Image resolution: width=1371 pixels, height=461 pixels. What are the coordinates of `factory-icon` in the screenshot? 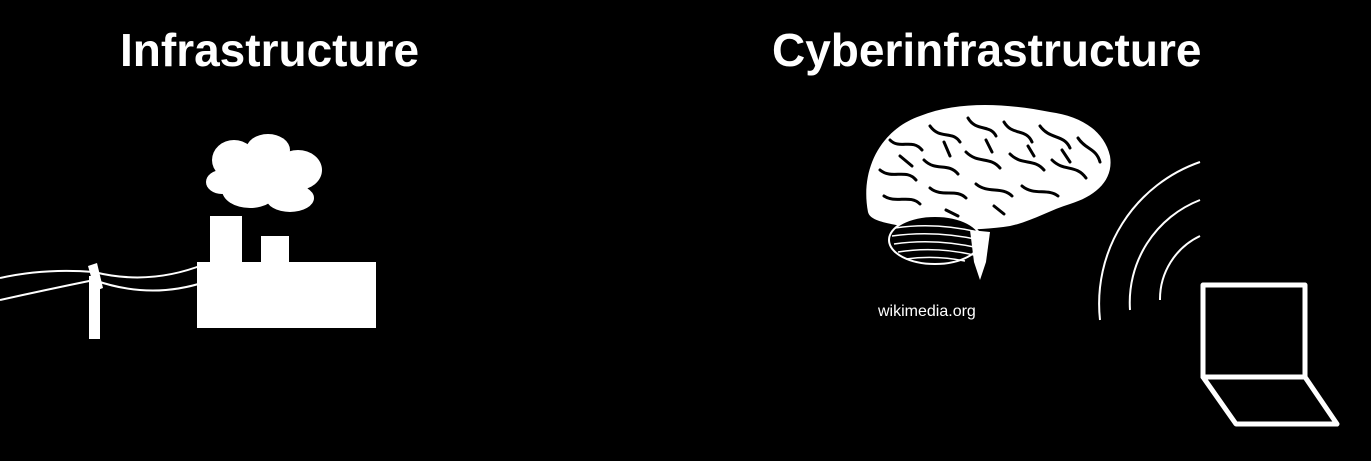 It's located at (286, 272).